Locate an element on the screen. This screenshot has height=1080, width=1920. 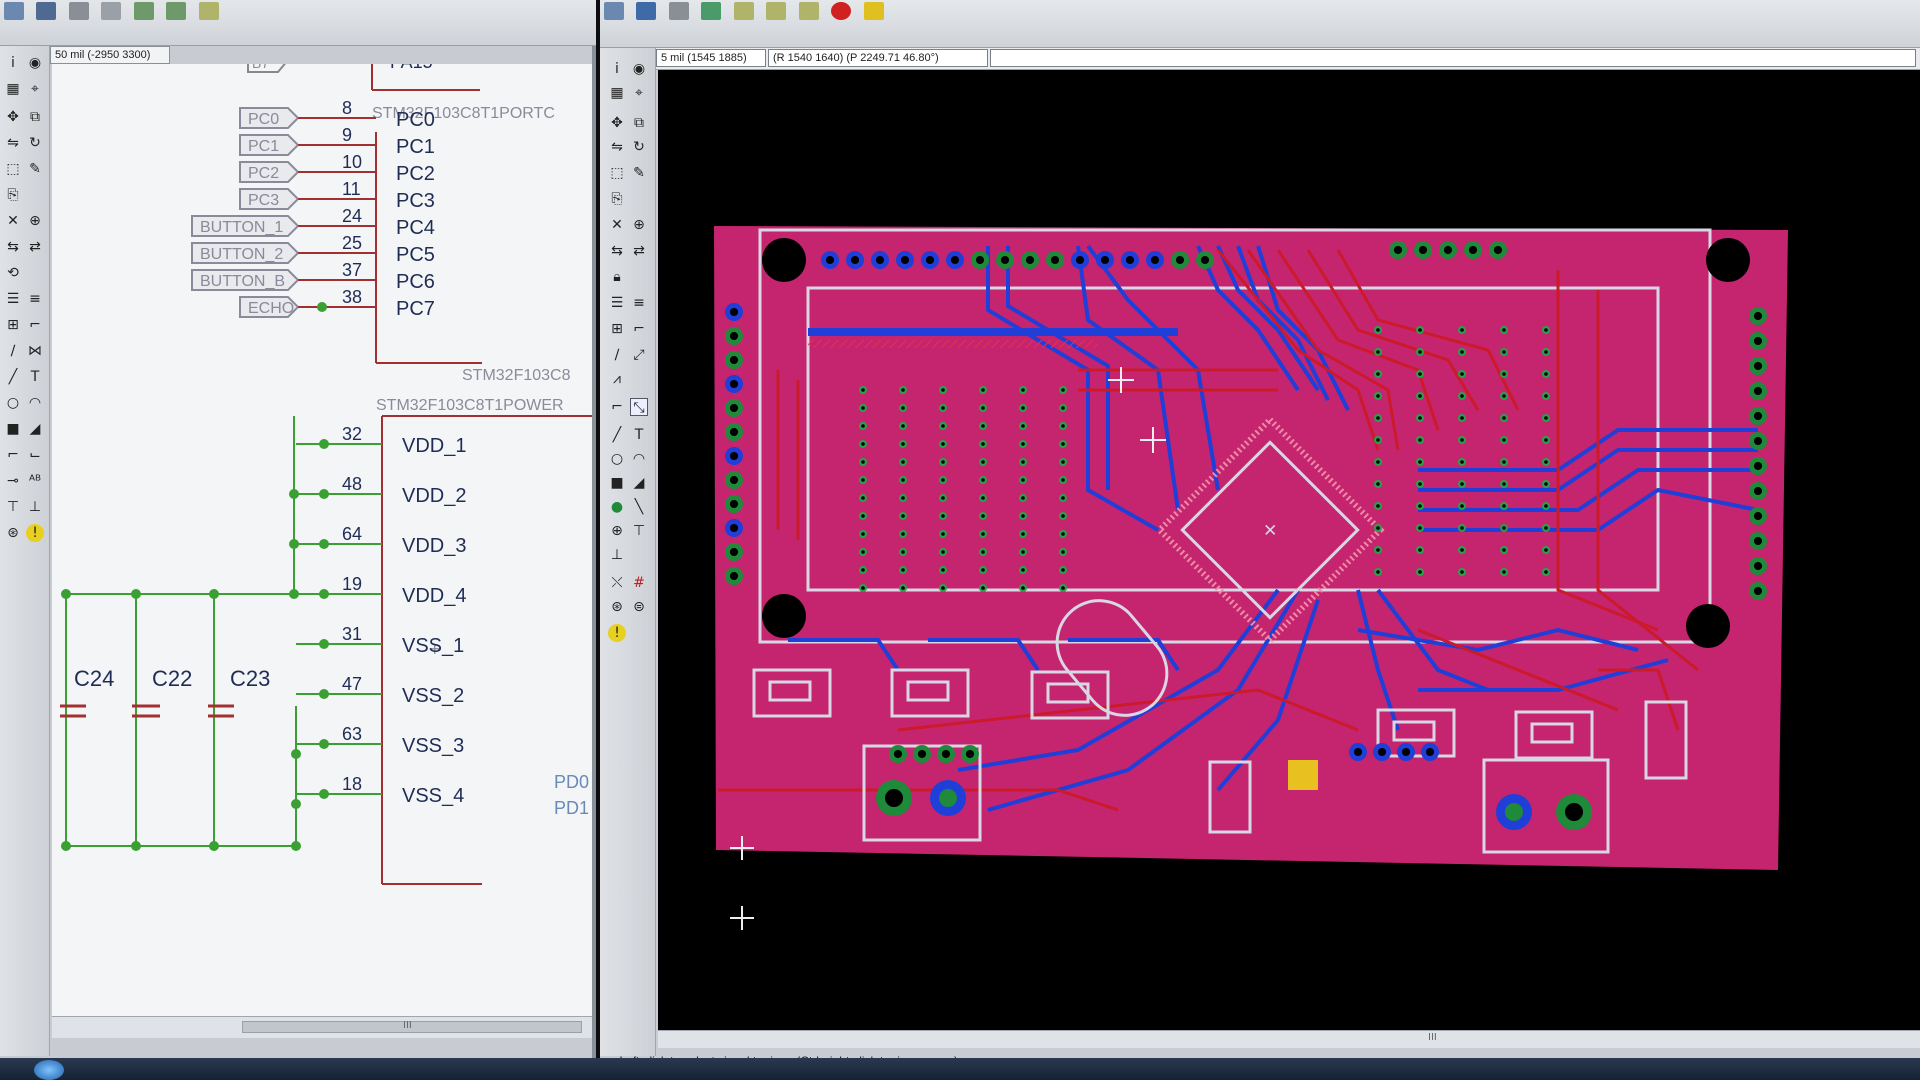
drc-icon: ⊛ is located at coordinates (617, 607).